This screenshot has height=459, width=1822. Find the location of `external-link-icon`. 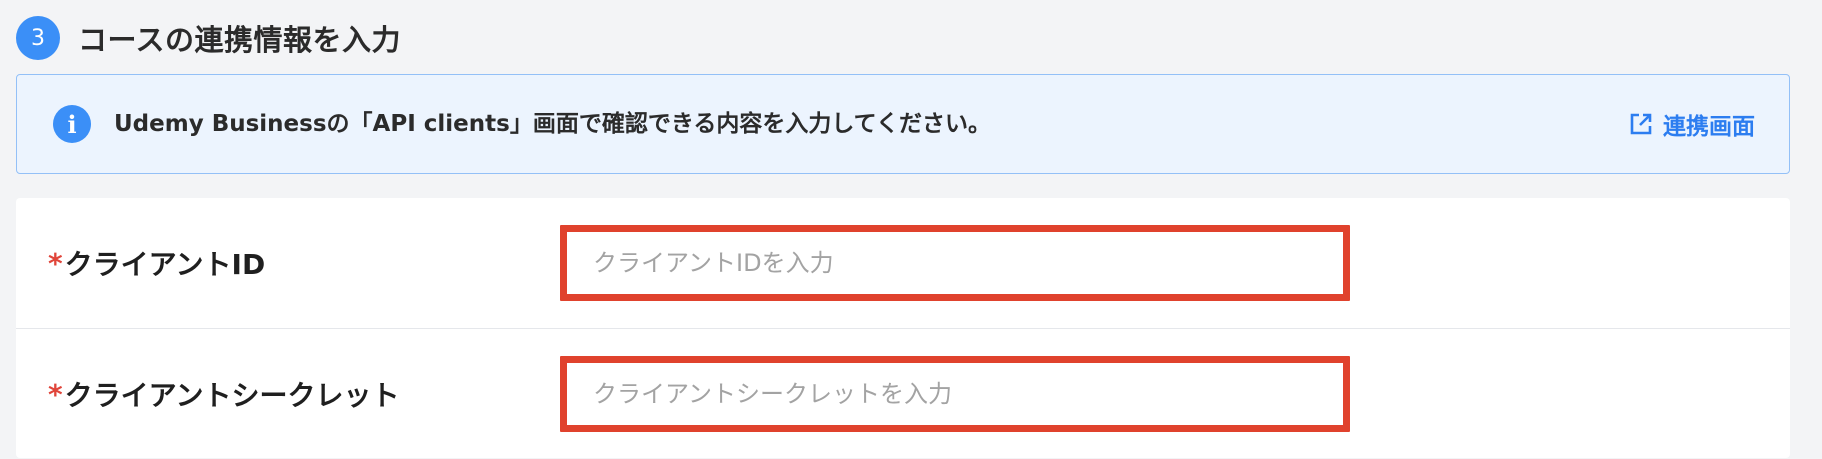

external-link-icon is located at coordinates (1641, 124).